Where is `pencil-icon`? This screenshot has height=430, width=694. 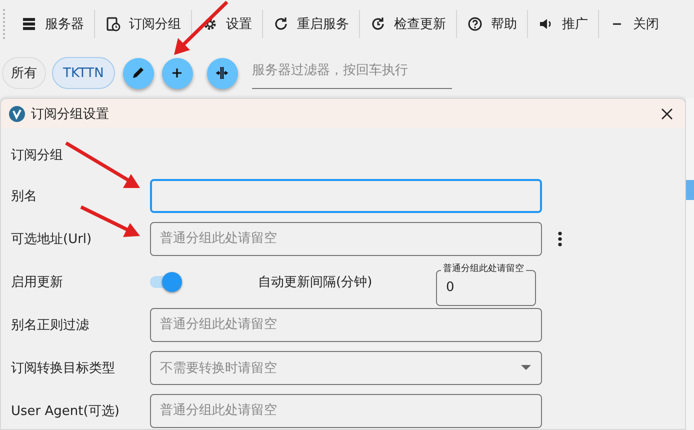 pencil-icon is located at coordinates (138, 73).